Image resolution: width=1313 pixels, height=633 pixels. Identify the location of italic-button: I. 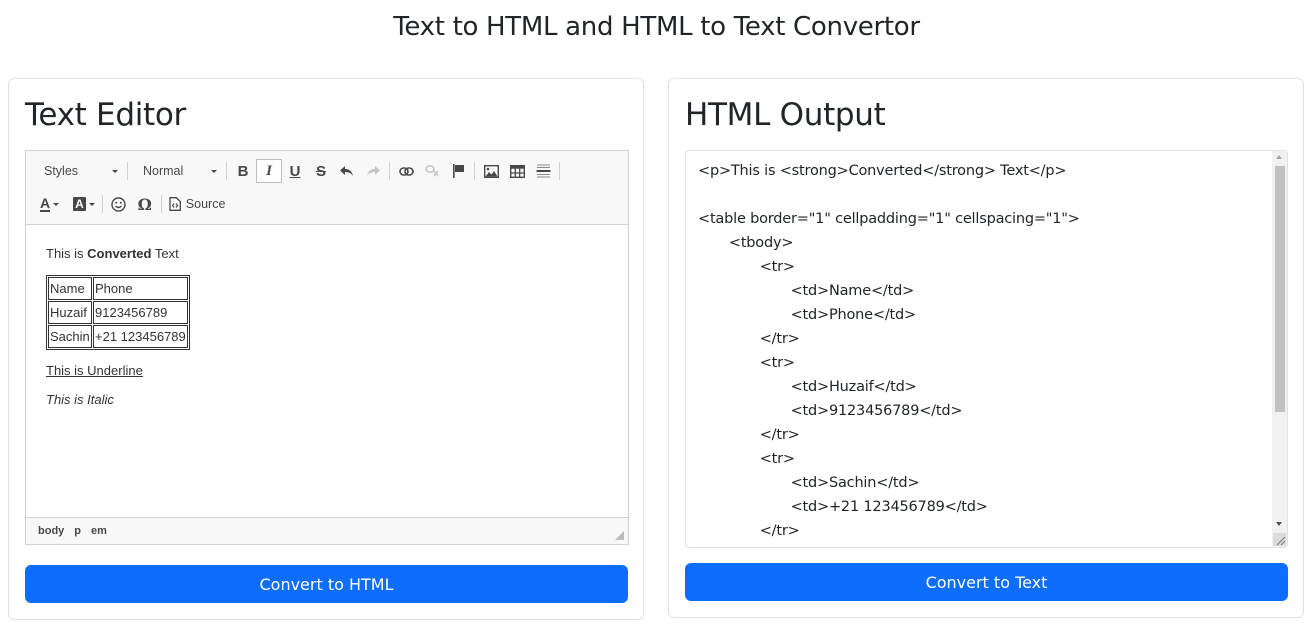
(269, 171).